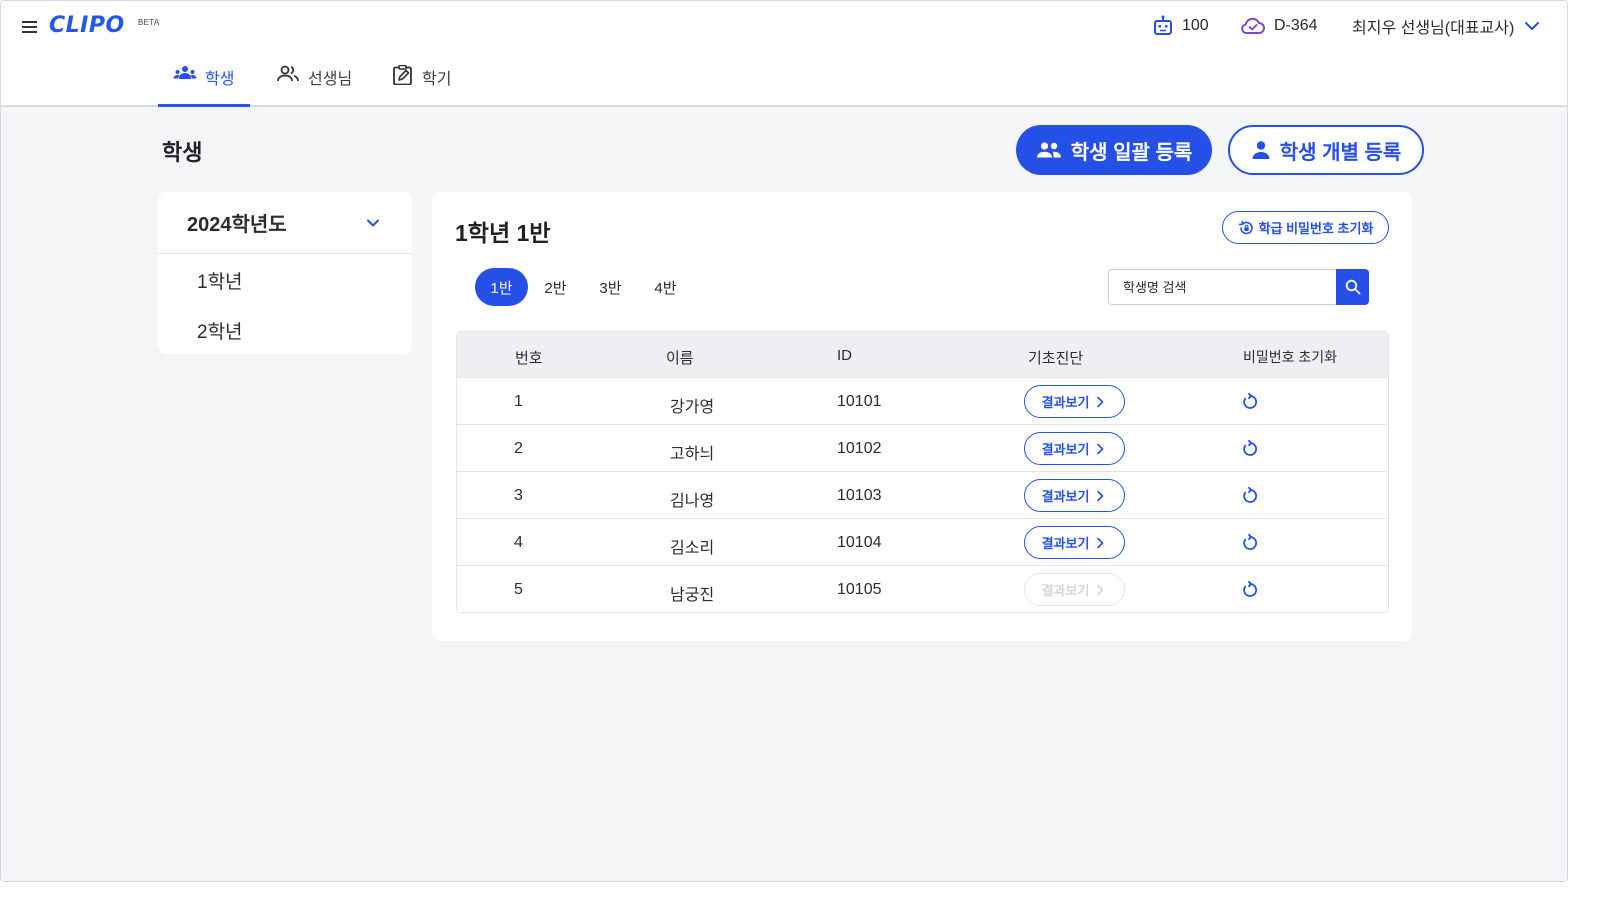 The height and width of the screenshot is (900, 1600). I want to click on sidebar-item-grade-1: 1학년, so click(220, 280).